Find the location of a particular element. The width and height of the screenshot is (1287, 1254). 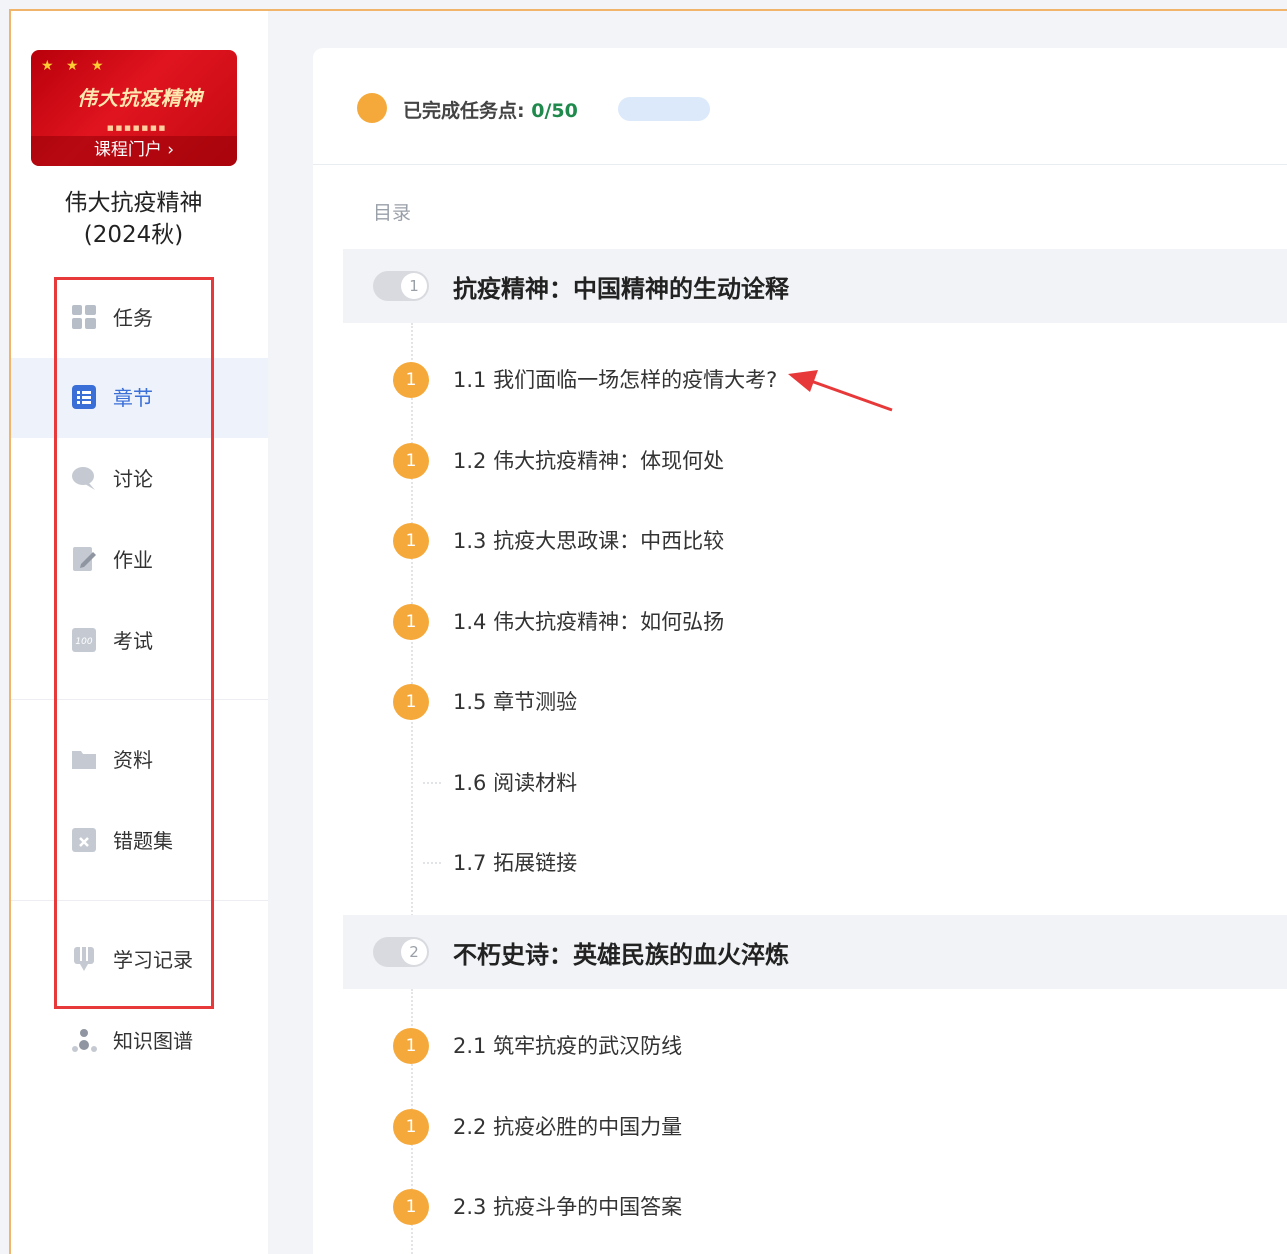

progress-bar is located at coordinates (664, 109).